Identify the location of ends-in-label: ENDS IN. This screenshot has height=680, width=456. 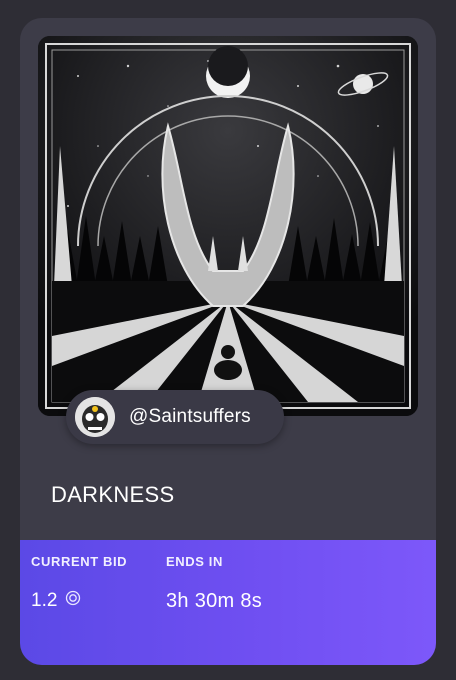
(194, 561).